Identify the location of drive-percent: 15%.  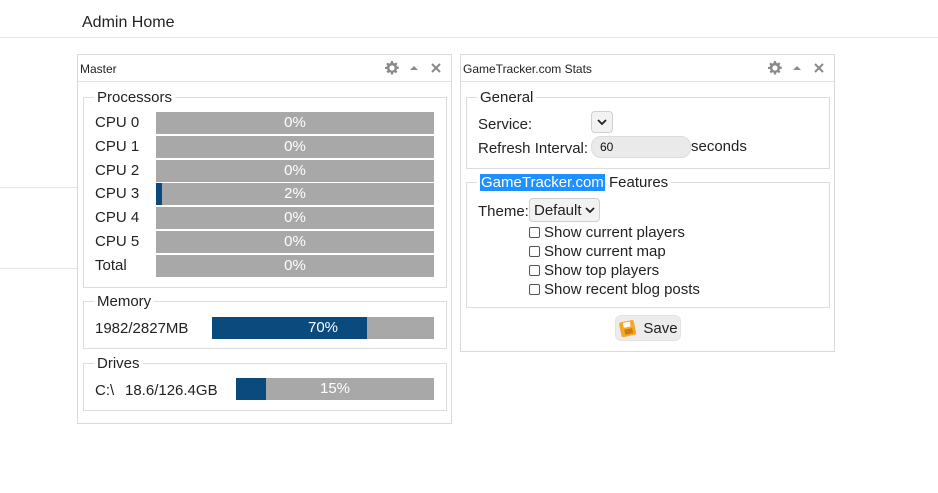
(335, 388).